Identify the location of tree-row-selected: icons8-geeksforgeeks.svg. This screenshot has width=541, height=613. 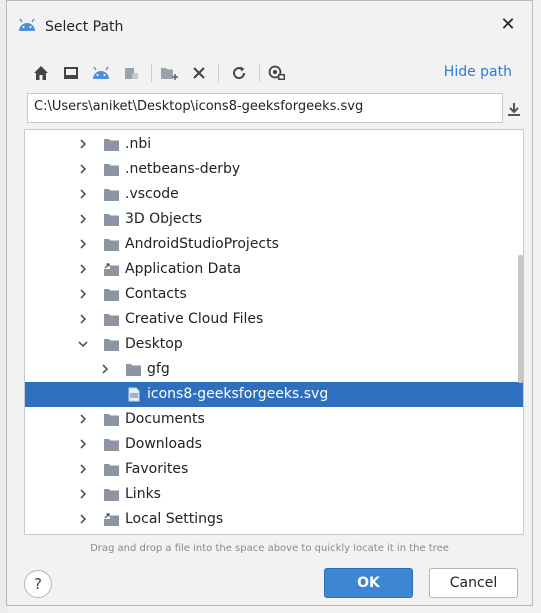
(274, 394).